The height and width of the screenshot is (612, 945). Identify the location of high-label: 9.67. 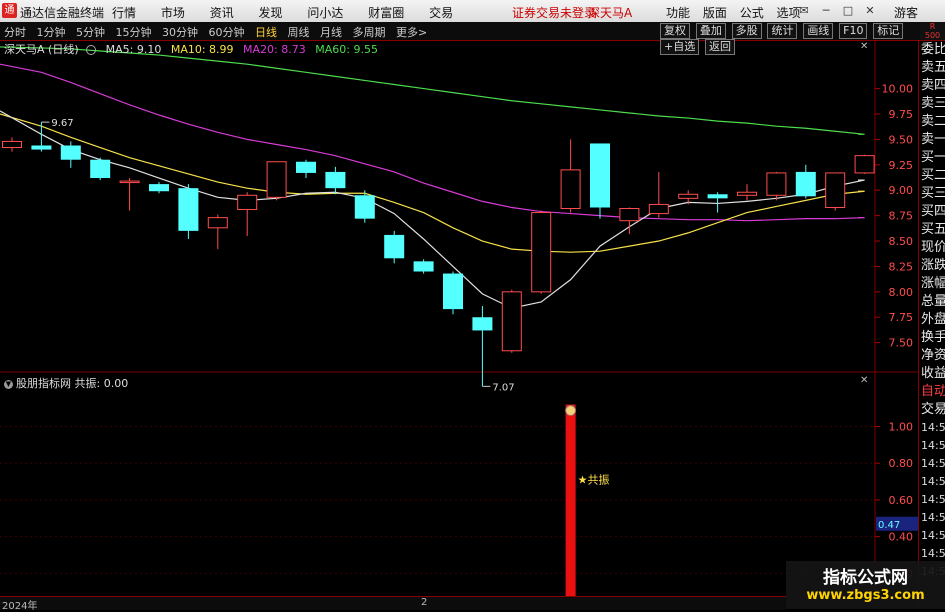
(62, 123).